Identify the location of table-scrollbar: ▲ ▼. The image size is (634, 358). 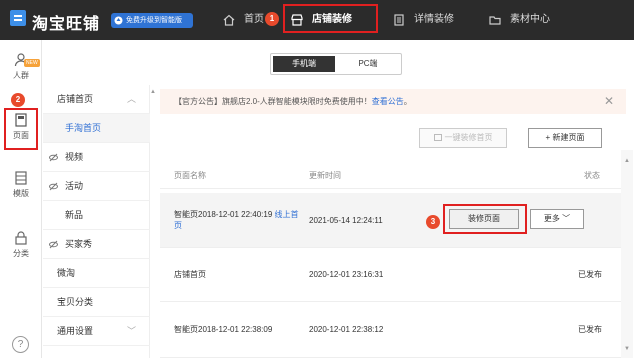
(627, 254).